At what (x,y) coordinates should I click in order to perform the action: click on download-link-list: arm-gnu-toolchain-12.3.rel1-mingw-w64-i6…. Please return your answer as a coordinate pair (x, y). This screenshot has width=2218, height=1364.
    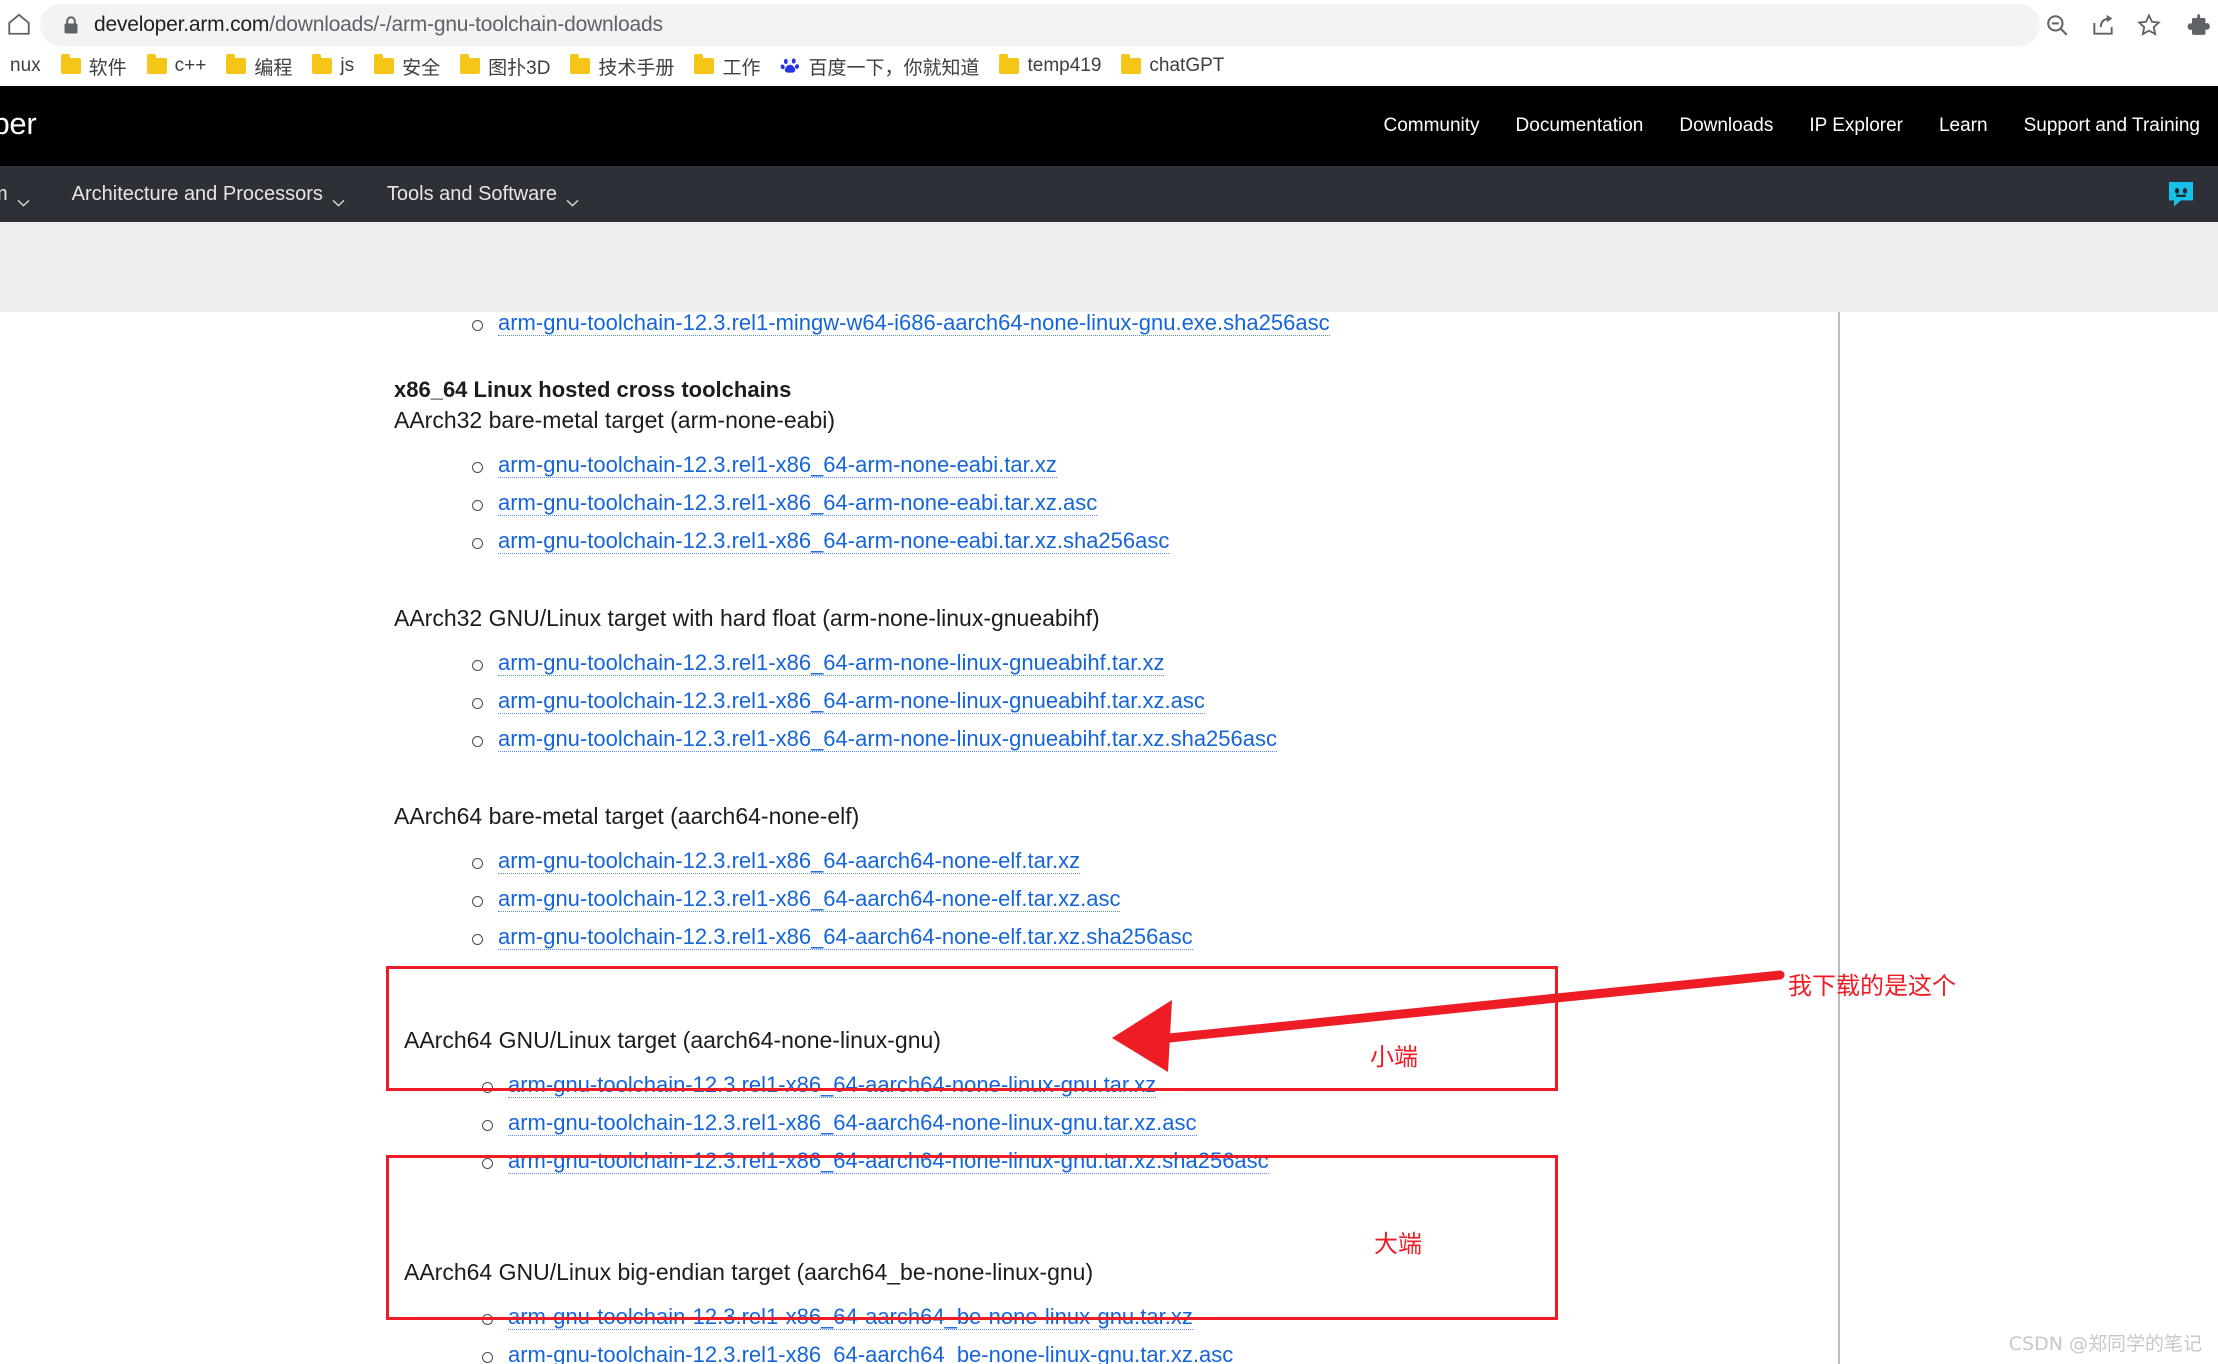
    Looking at the image, I should click on (1116, 324).